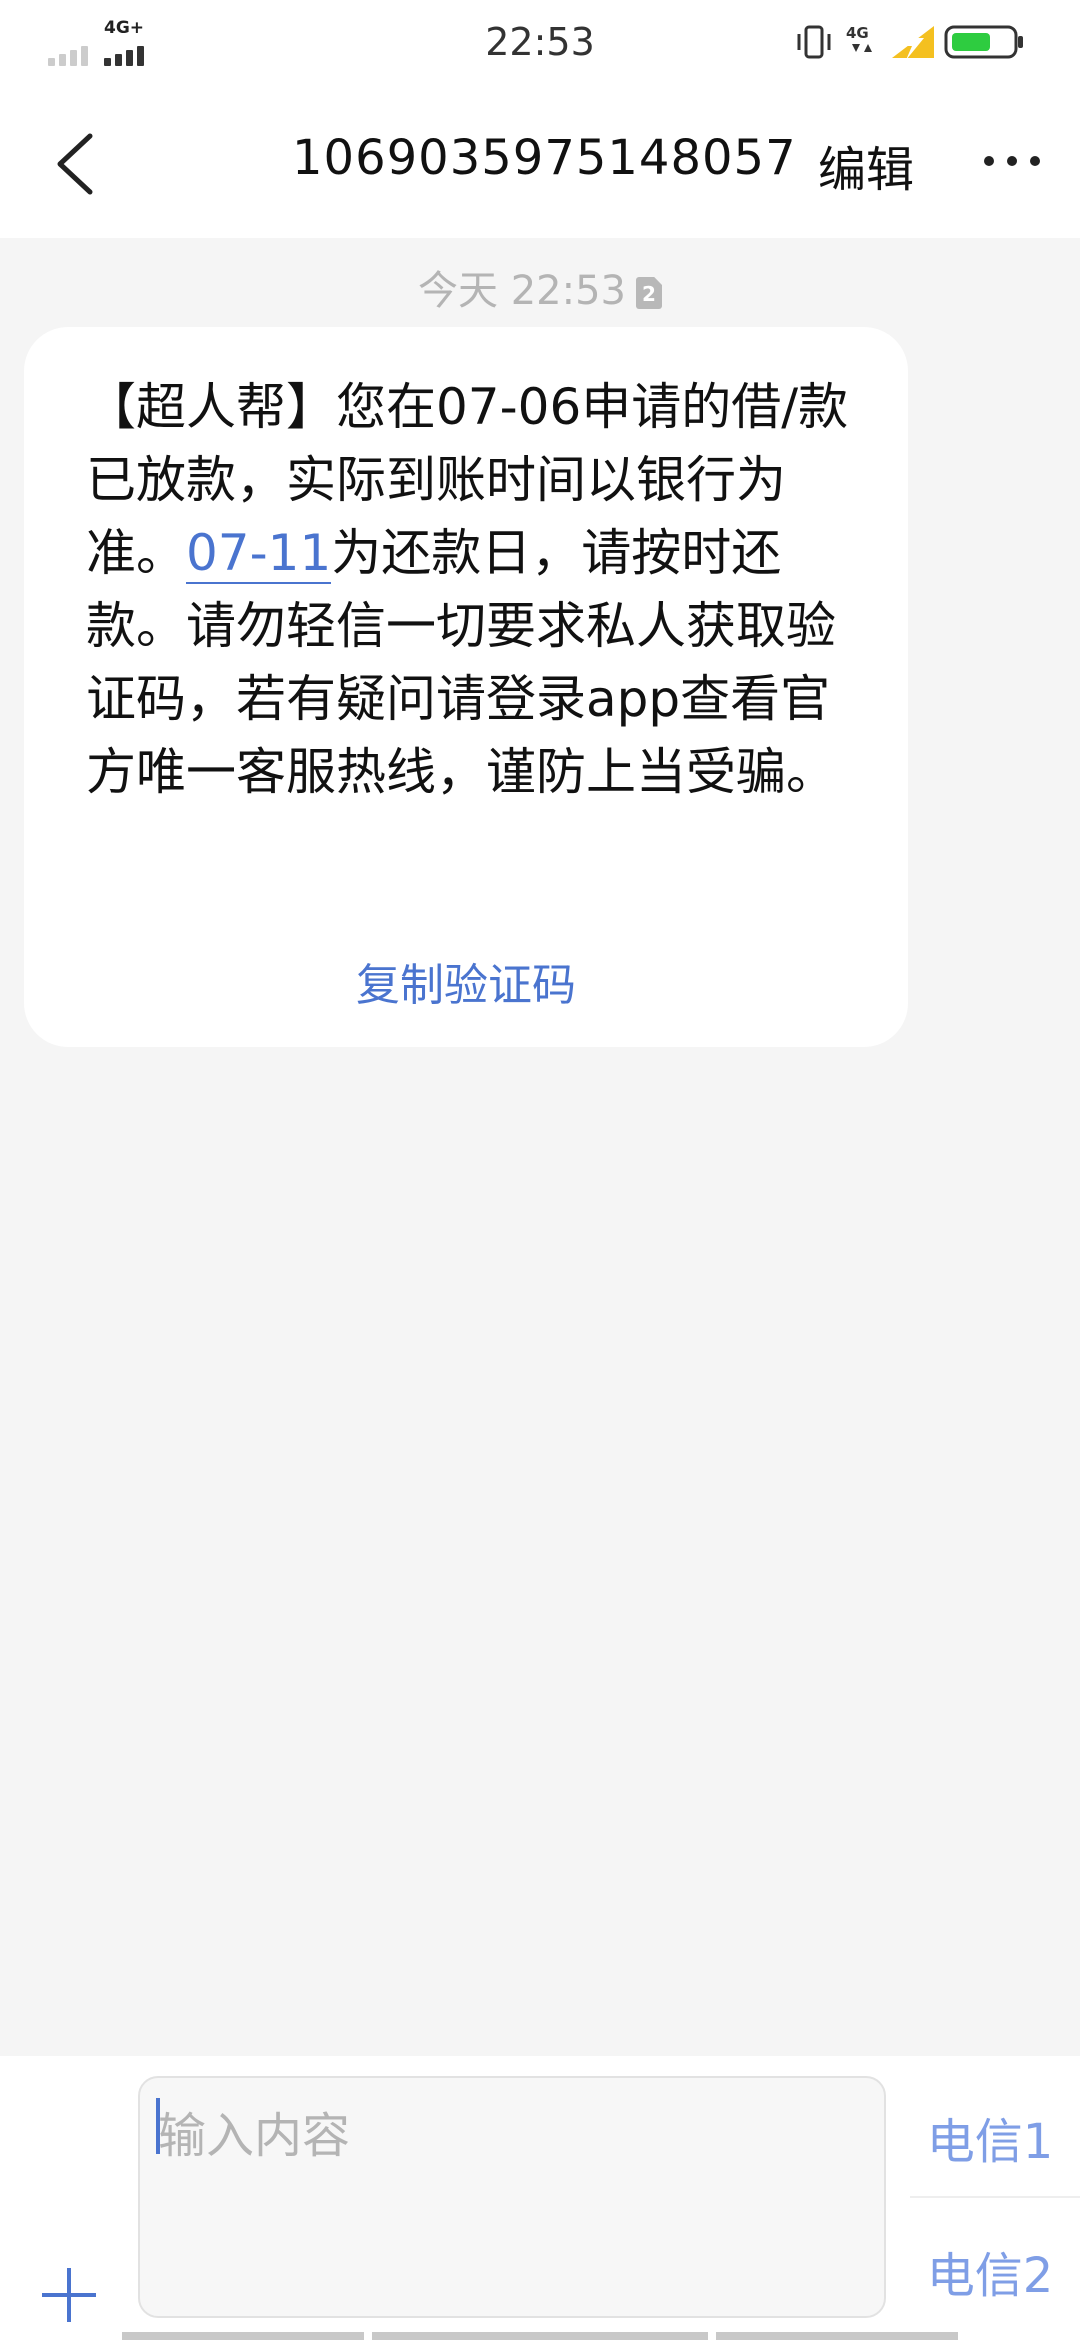 The height and width of the screenshot is (2340, 1080). Describe the element at coordinates (857, 33) in the screenshot. I see `network-type-right-label: 4G` at that location.